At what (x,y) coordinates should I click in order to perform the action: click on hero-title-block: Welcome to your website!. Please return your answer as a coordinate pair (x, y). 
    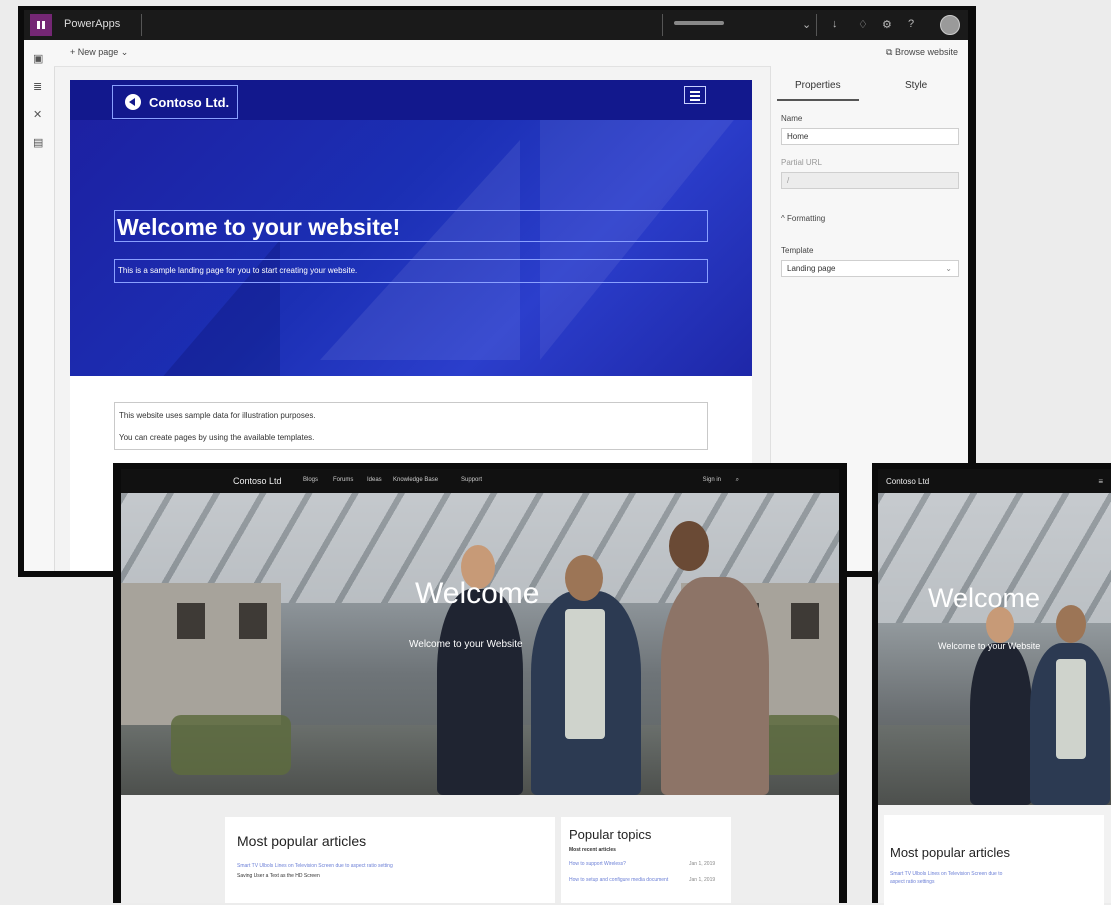
    Looking at the image, I should click on (411, 226).